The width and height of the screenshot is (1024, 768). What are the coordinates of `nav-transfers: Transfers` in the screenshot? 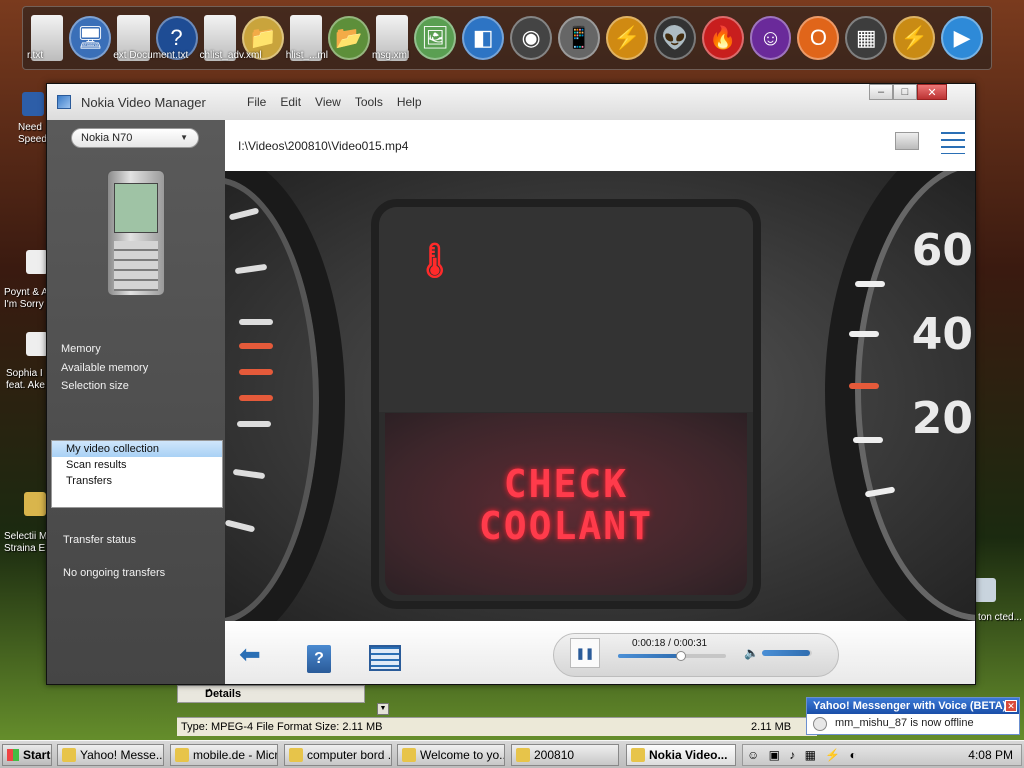 It's located at (137, 481).